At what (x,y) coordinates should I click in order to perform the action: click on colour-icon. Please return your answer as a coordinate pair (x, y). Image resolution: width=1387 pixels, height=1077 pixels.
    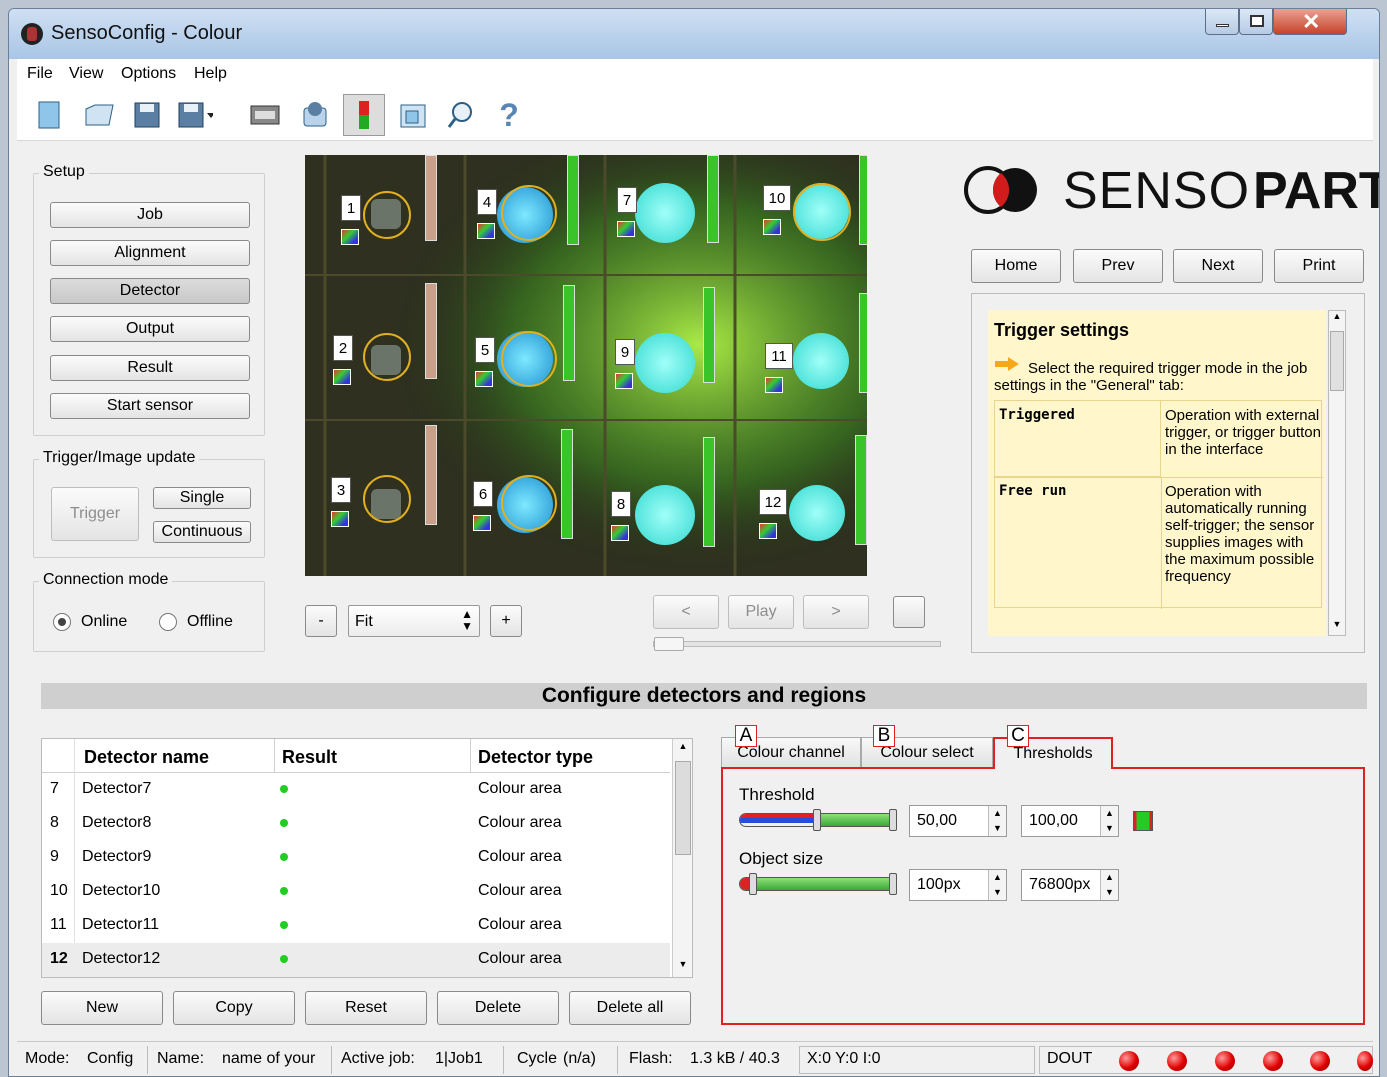
    Looking at the image, I should click on (350, 237).